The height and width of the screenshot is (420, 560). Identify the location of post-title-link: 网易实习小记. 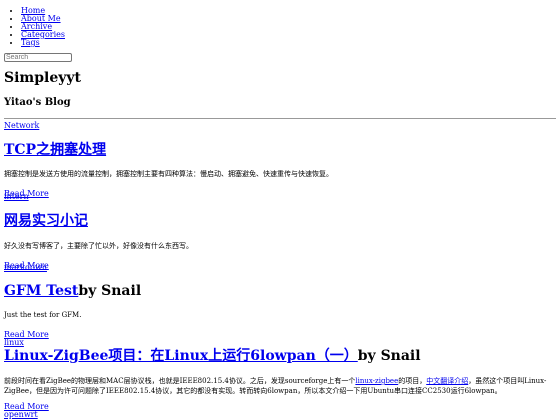
(46, 221).